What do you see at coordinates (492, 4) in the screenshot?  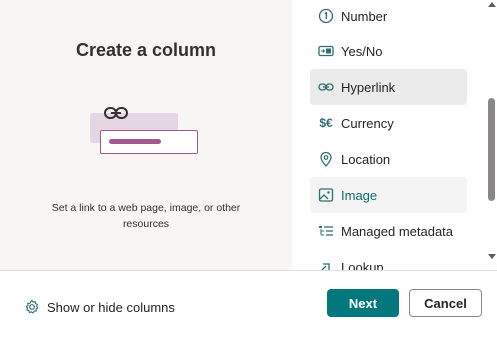 I see `scroll-up-arrow-icon` at bounding box center [492, 4].